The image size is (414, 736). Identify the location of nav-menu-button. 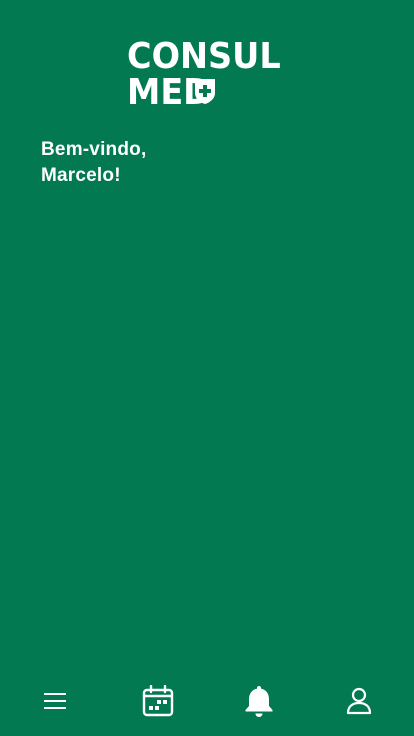
(55, 701).